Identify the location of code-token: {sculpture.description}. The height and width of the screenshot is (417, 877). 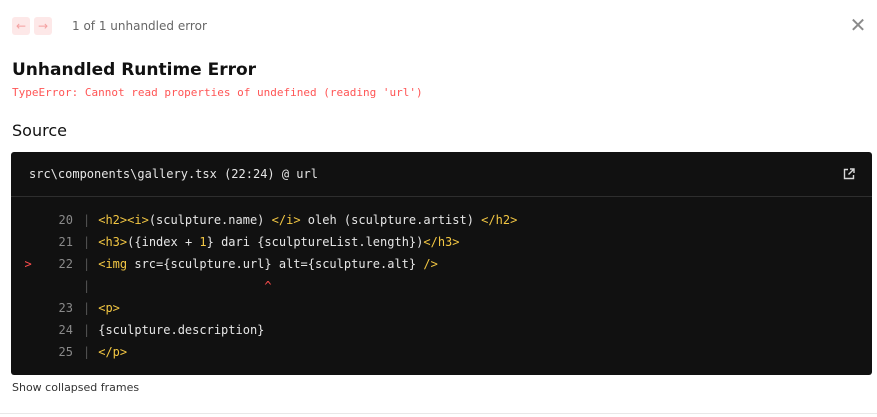
(181, 330).